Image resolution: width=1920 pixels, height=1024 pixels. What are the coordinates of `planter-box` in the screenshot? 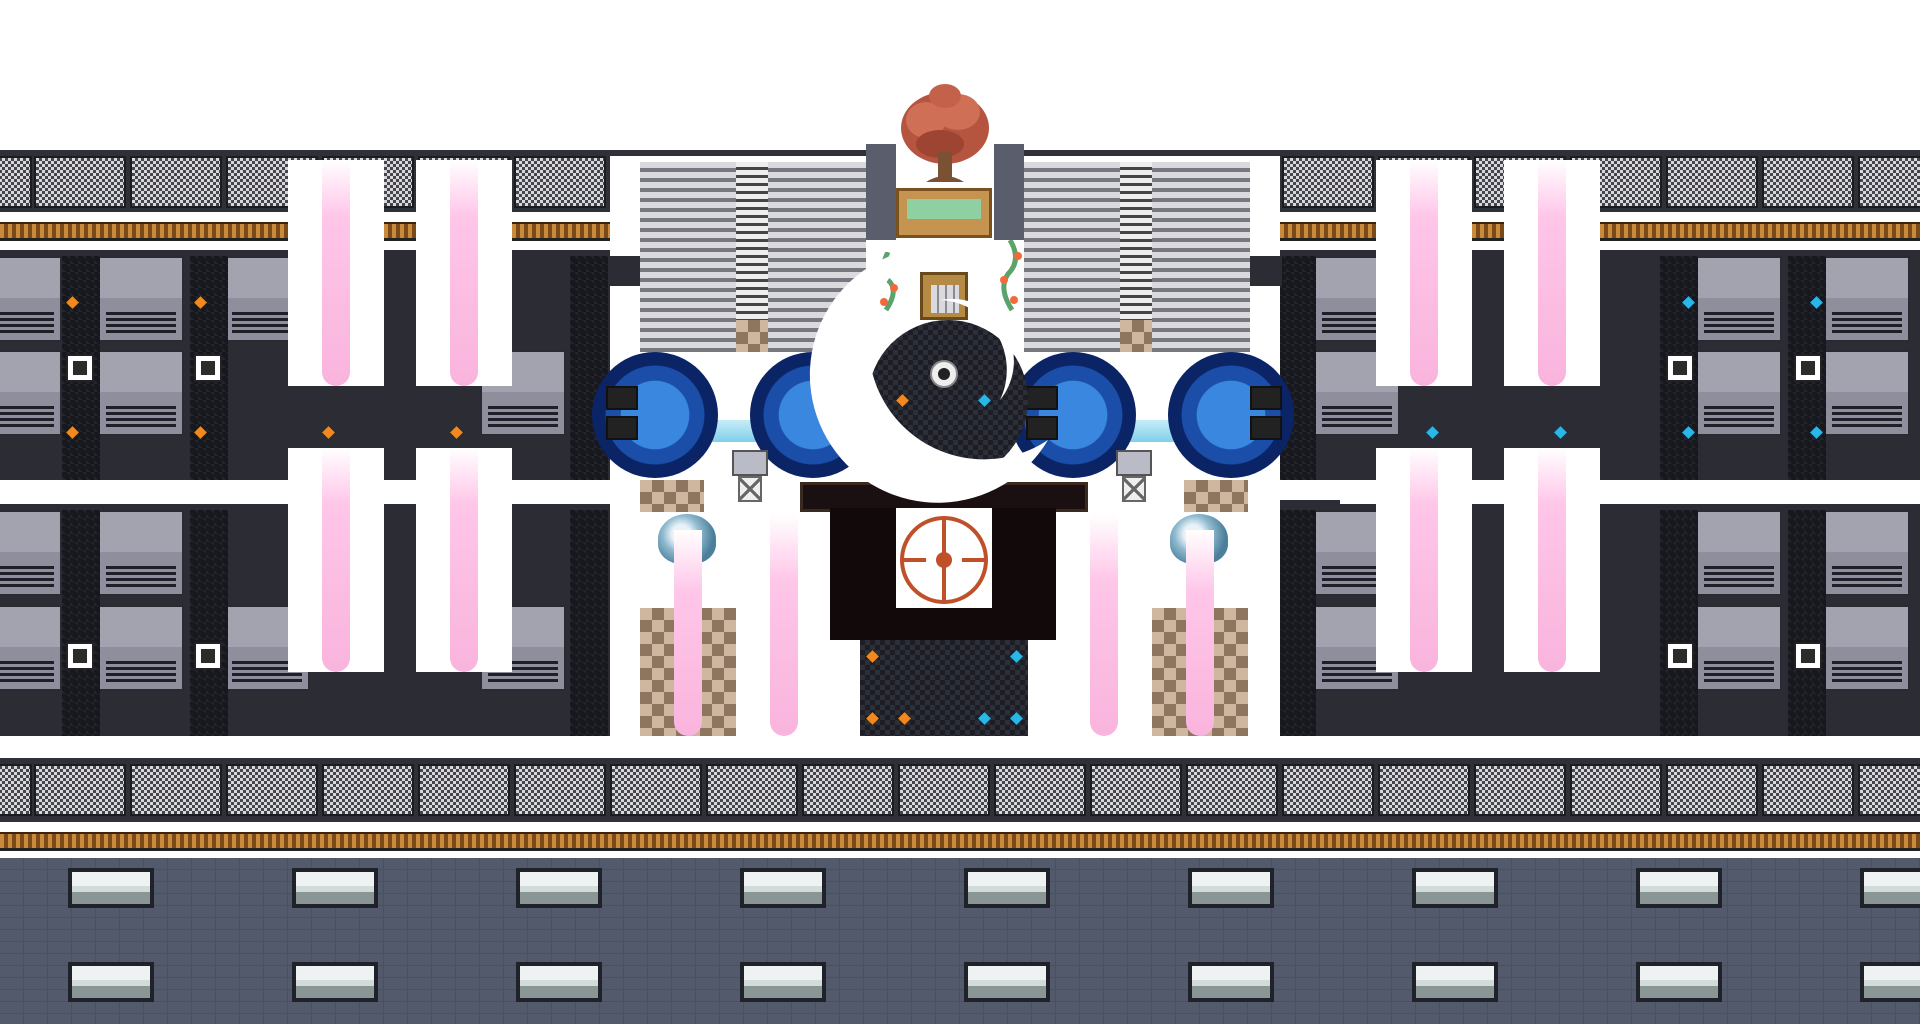 It's located at (944, 213).